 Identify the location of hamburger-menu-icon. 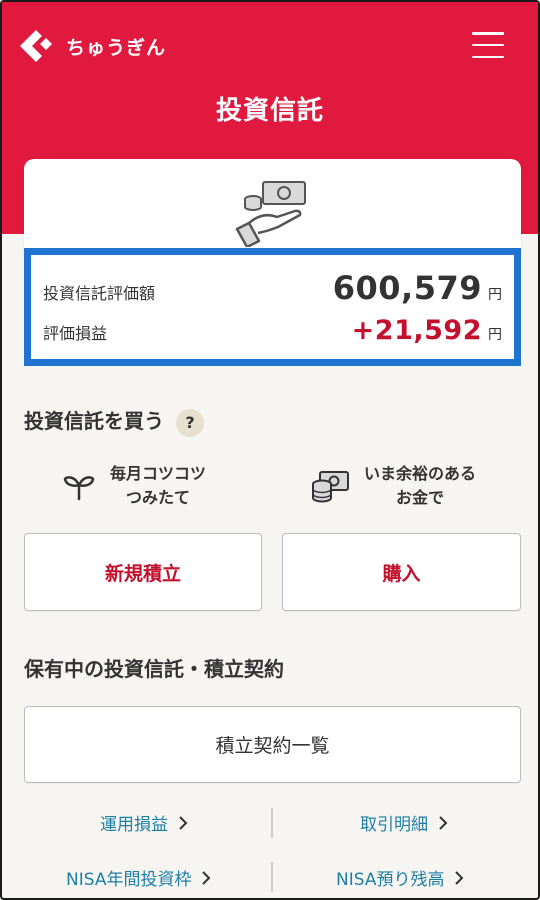
(488, 45).